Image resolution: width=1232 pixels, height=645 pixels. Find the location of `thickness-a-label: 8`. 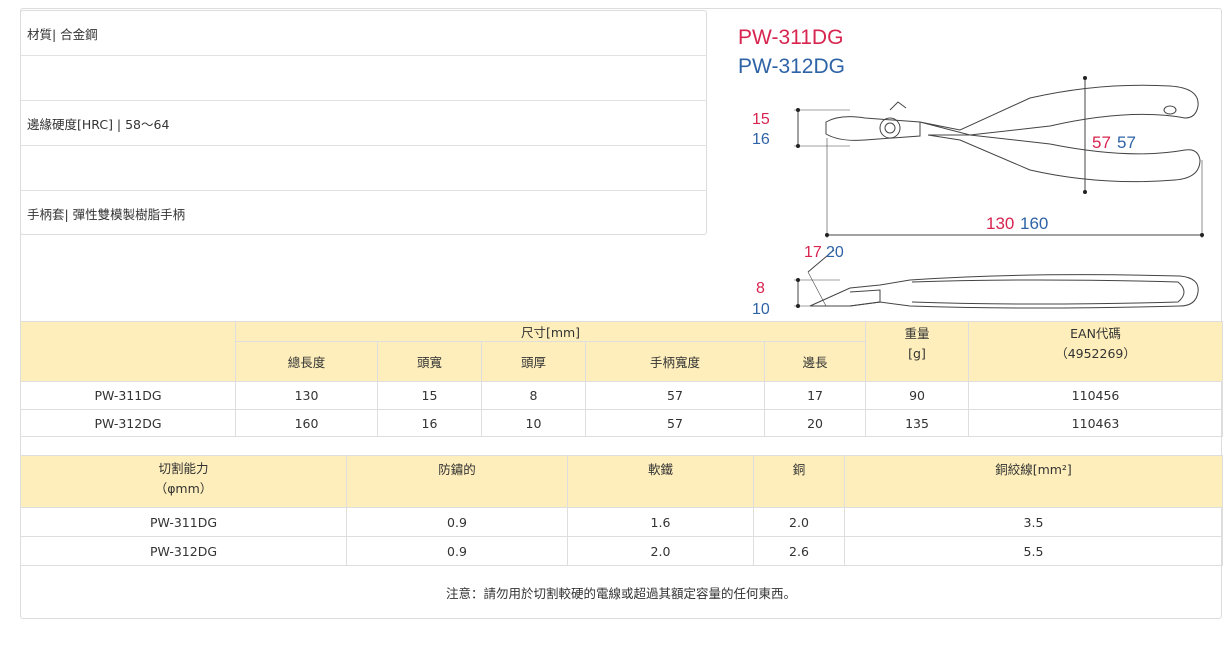

thickness-a-label: 8 is located at coordinates (760, 288).